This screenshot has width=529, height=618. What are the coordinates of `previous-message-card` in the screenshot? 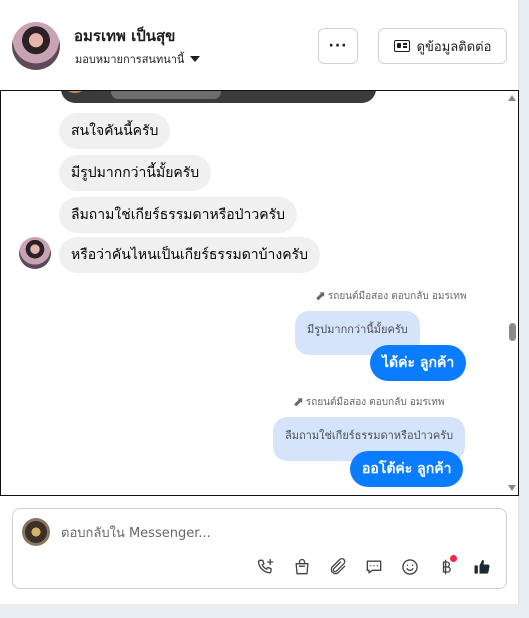 It's located at (218, 97).